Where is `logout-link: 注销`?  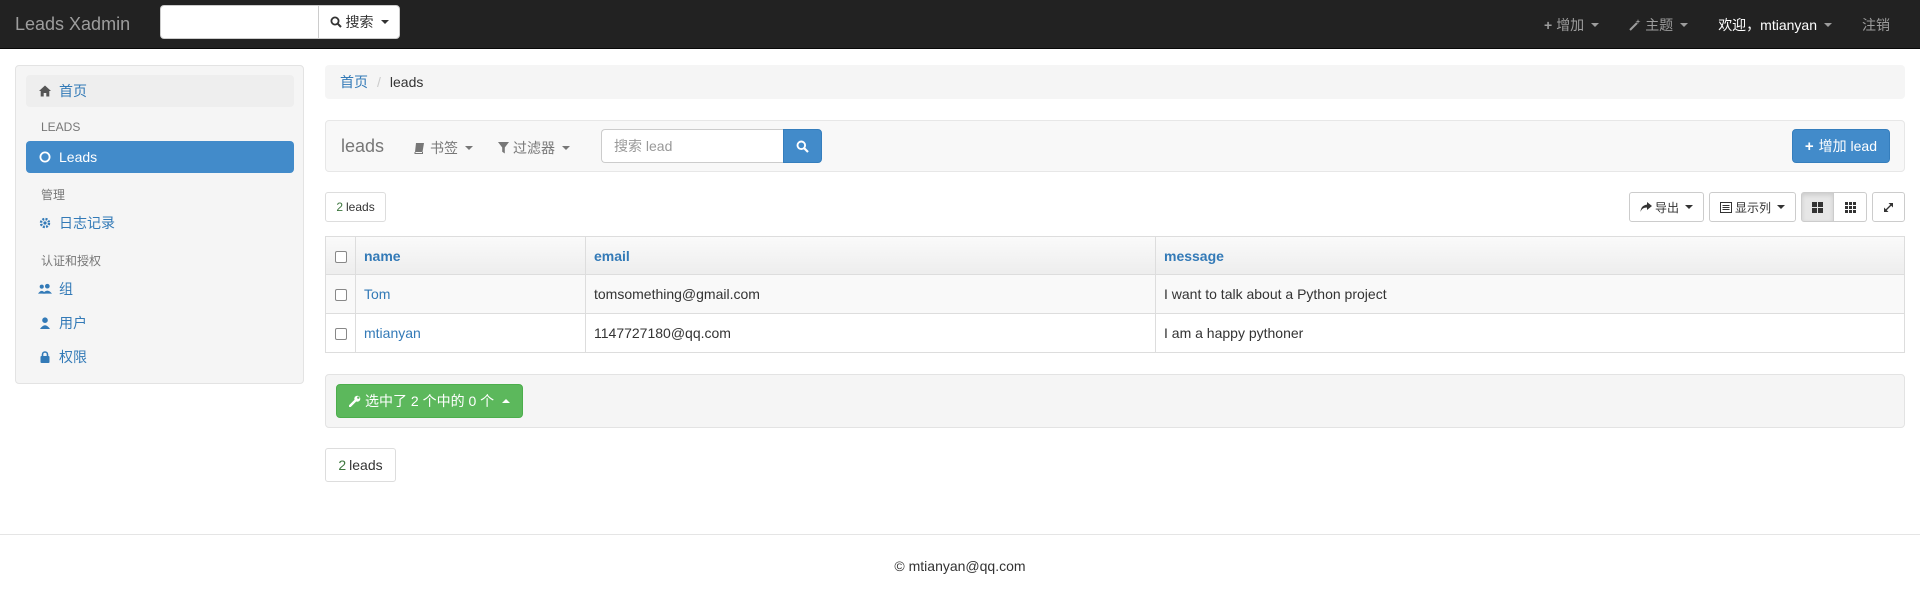
logout-link: 注销 is located at coordinates (1883, 25).